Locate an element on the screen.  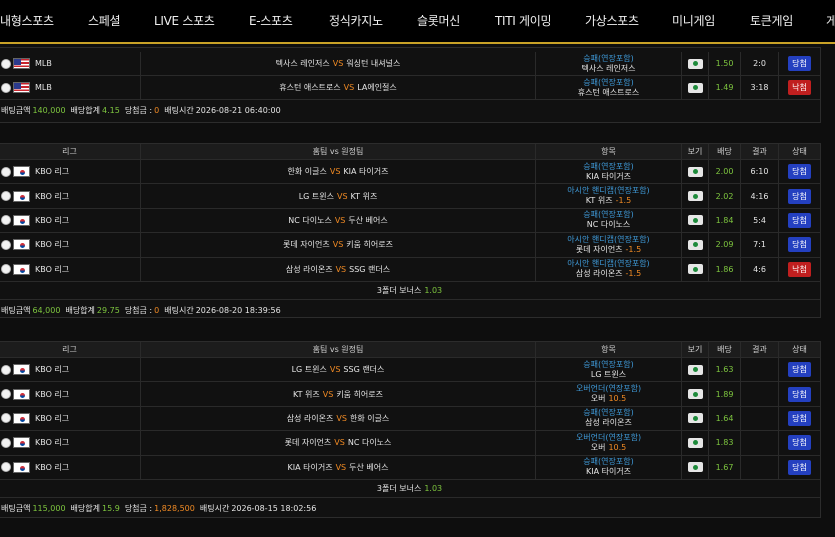
league-name: MLB is located at coordinates (43, 63).